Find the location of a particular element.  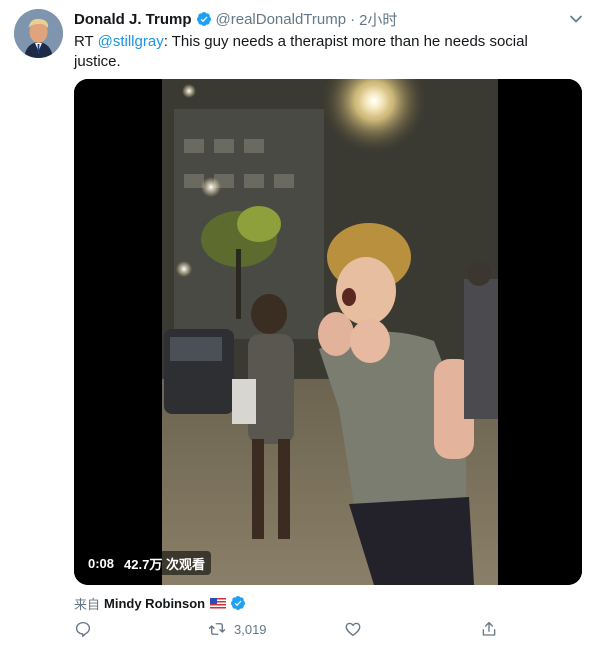

user-handle: @realDonaldTrump is located at coordinates (281, 19).